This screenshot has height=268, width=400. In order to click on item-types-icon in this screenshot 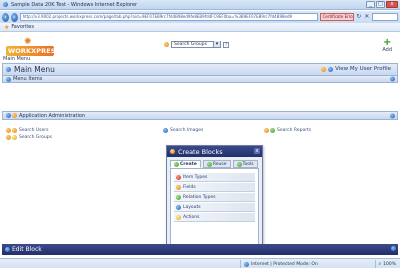, I will do `click(178, 177)`.